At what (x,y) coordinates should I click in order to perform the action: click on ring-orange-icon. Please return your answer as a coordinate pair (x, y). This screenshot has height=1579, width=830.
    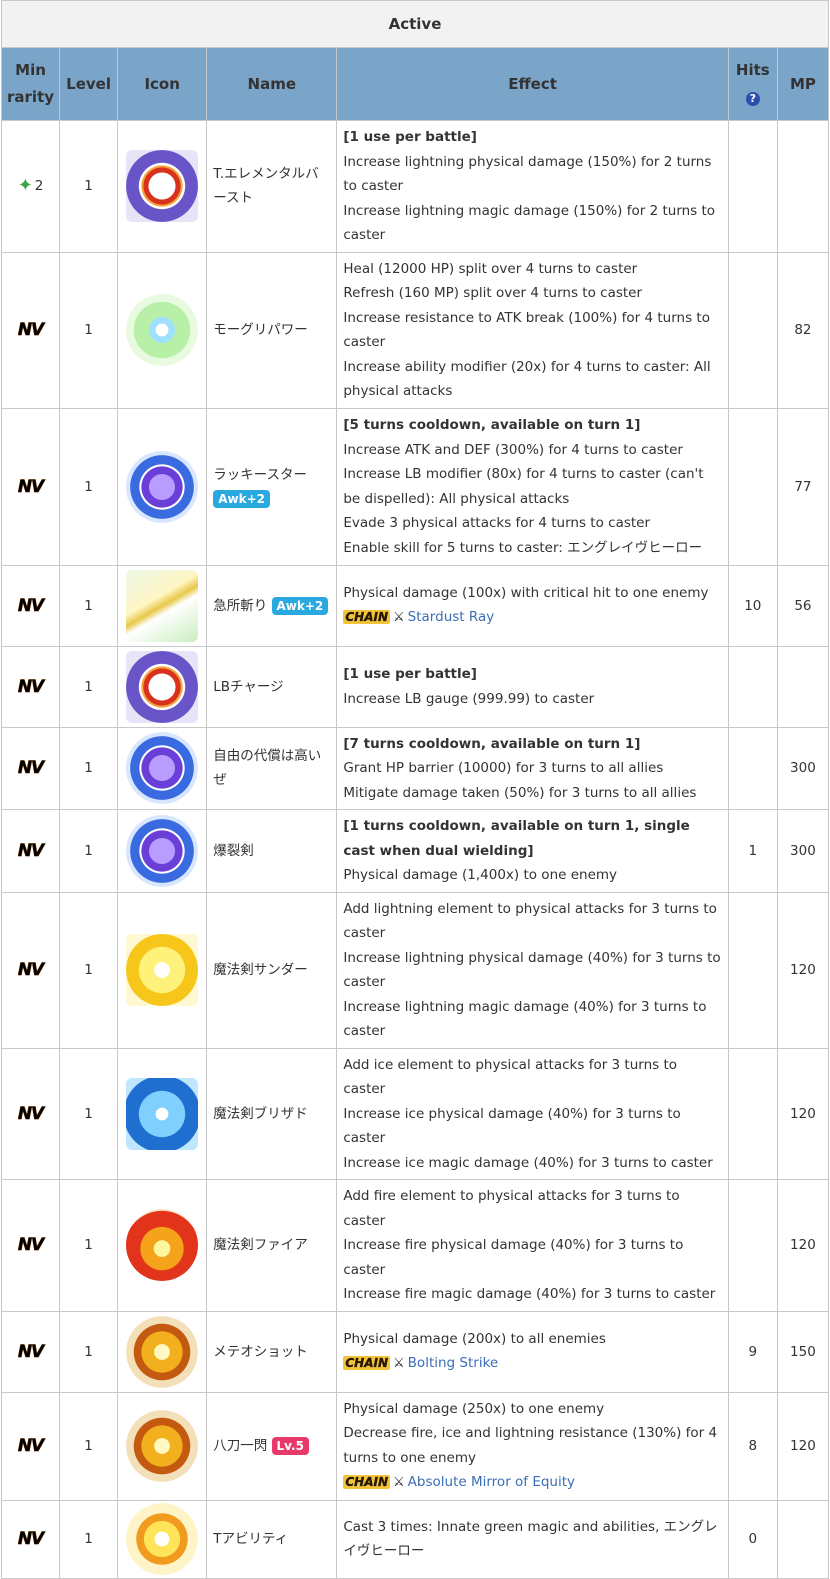
    Looking at the image, I should click on (162, 186).